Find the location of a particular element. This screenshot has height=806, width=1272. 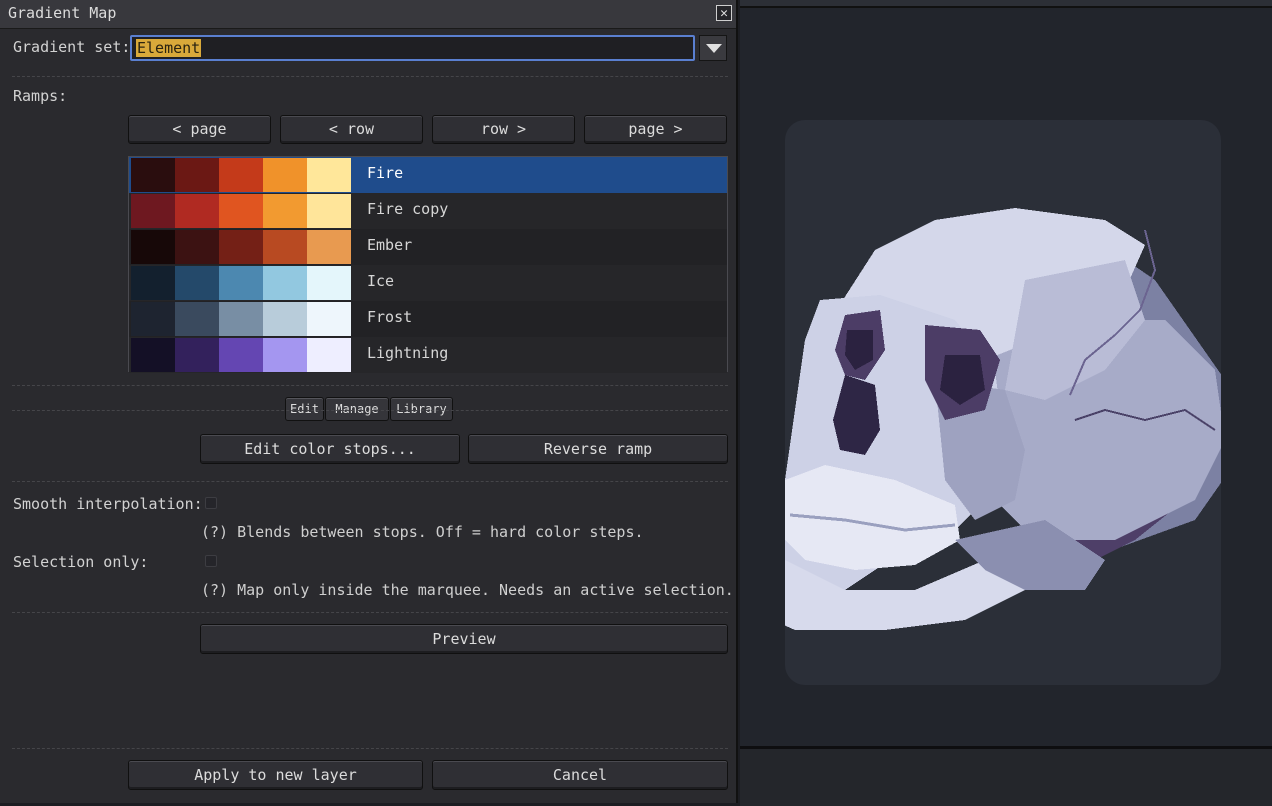

tab-edit: Edit is located at coordinates (304, 409).